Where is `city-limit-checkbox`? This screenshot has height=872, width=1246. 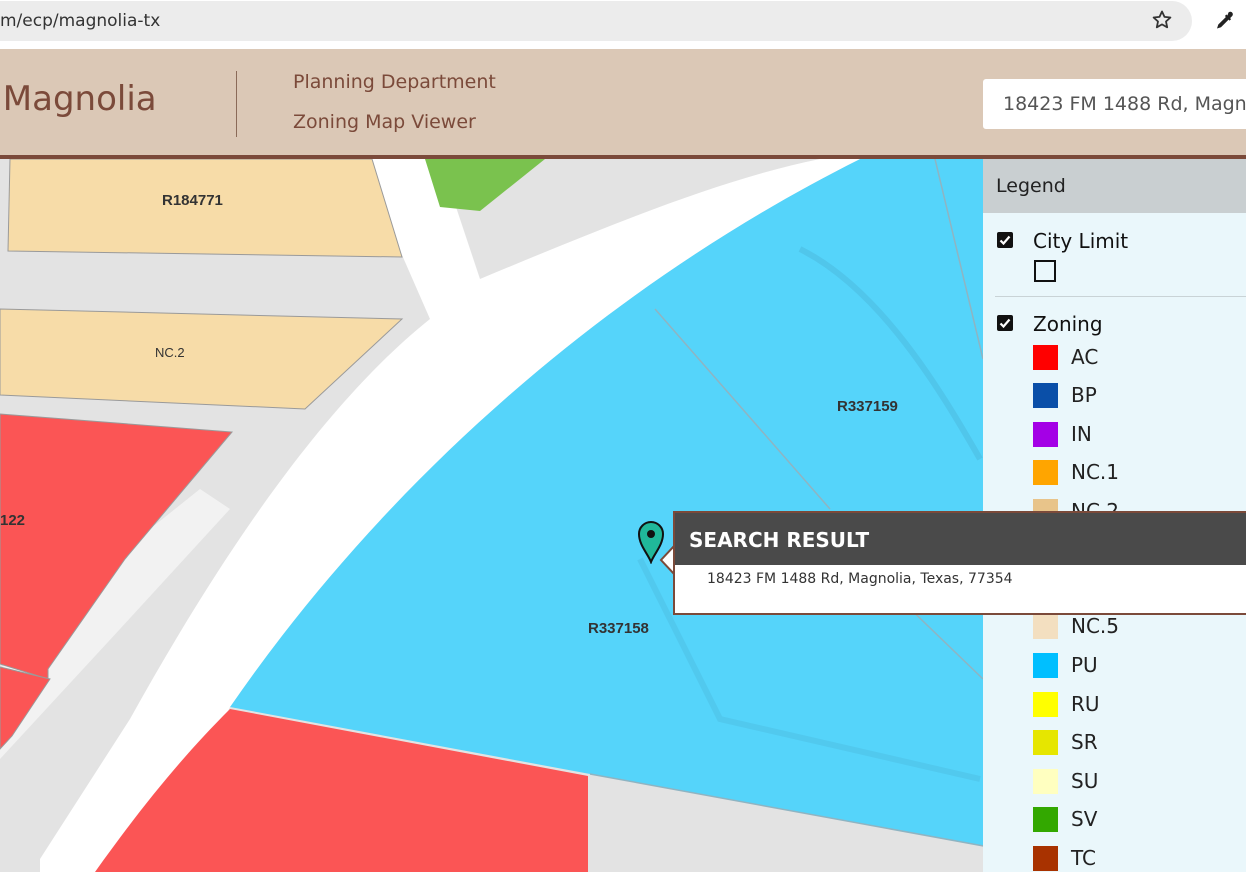 city-limit-checkbox is located at coordinates (1005, 240).